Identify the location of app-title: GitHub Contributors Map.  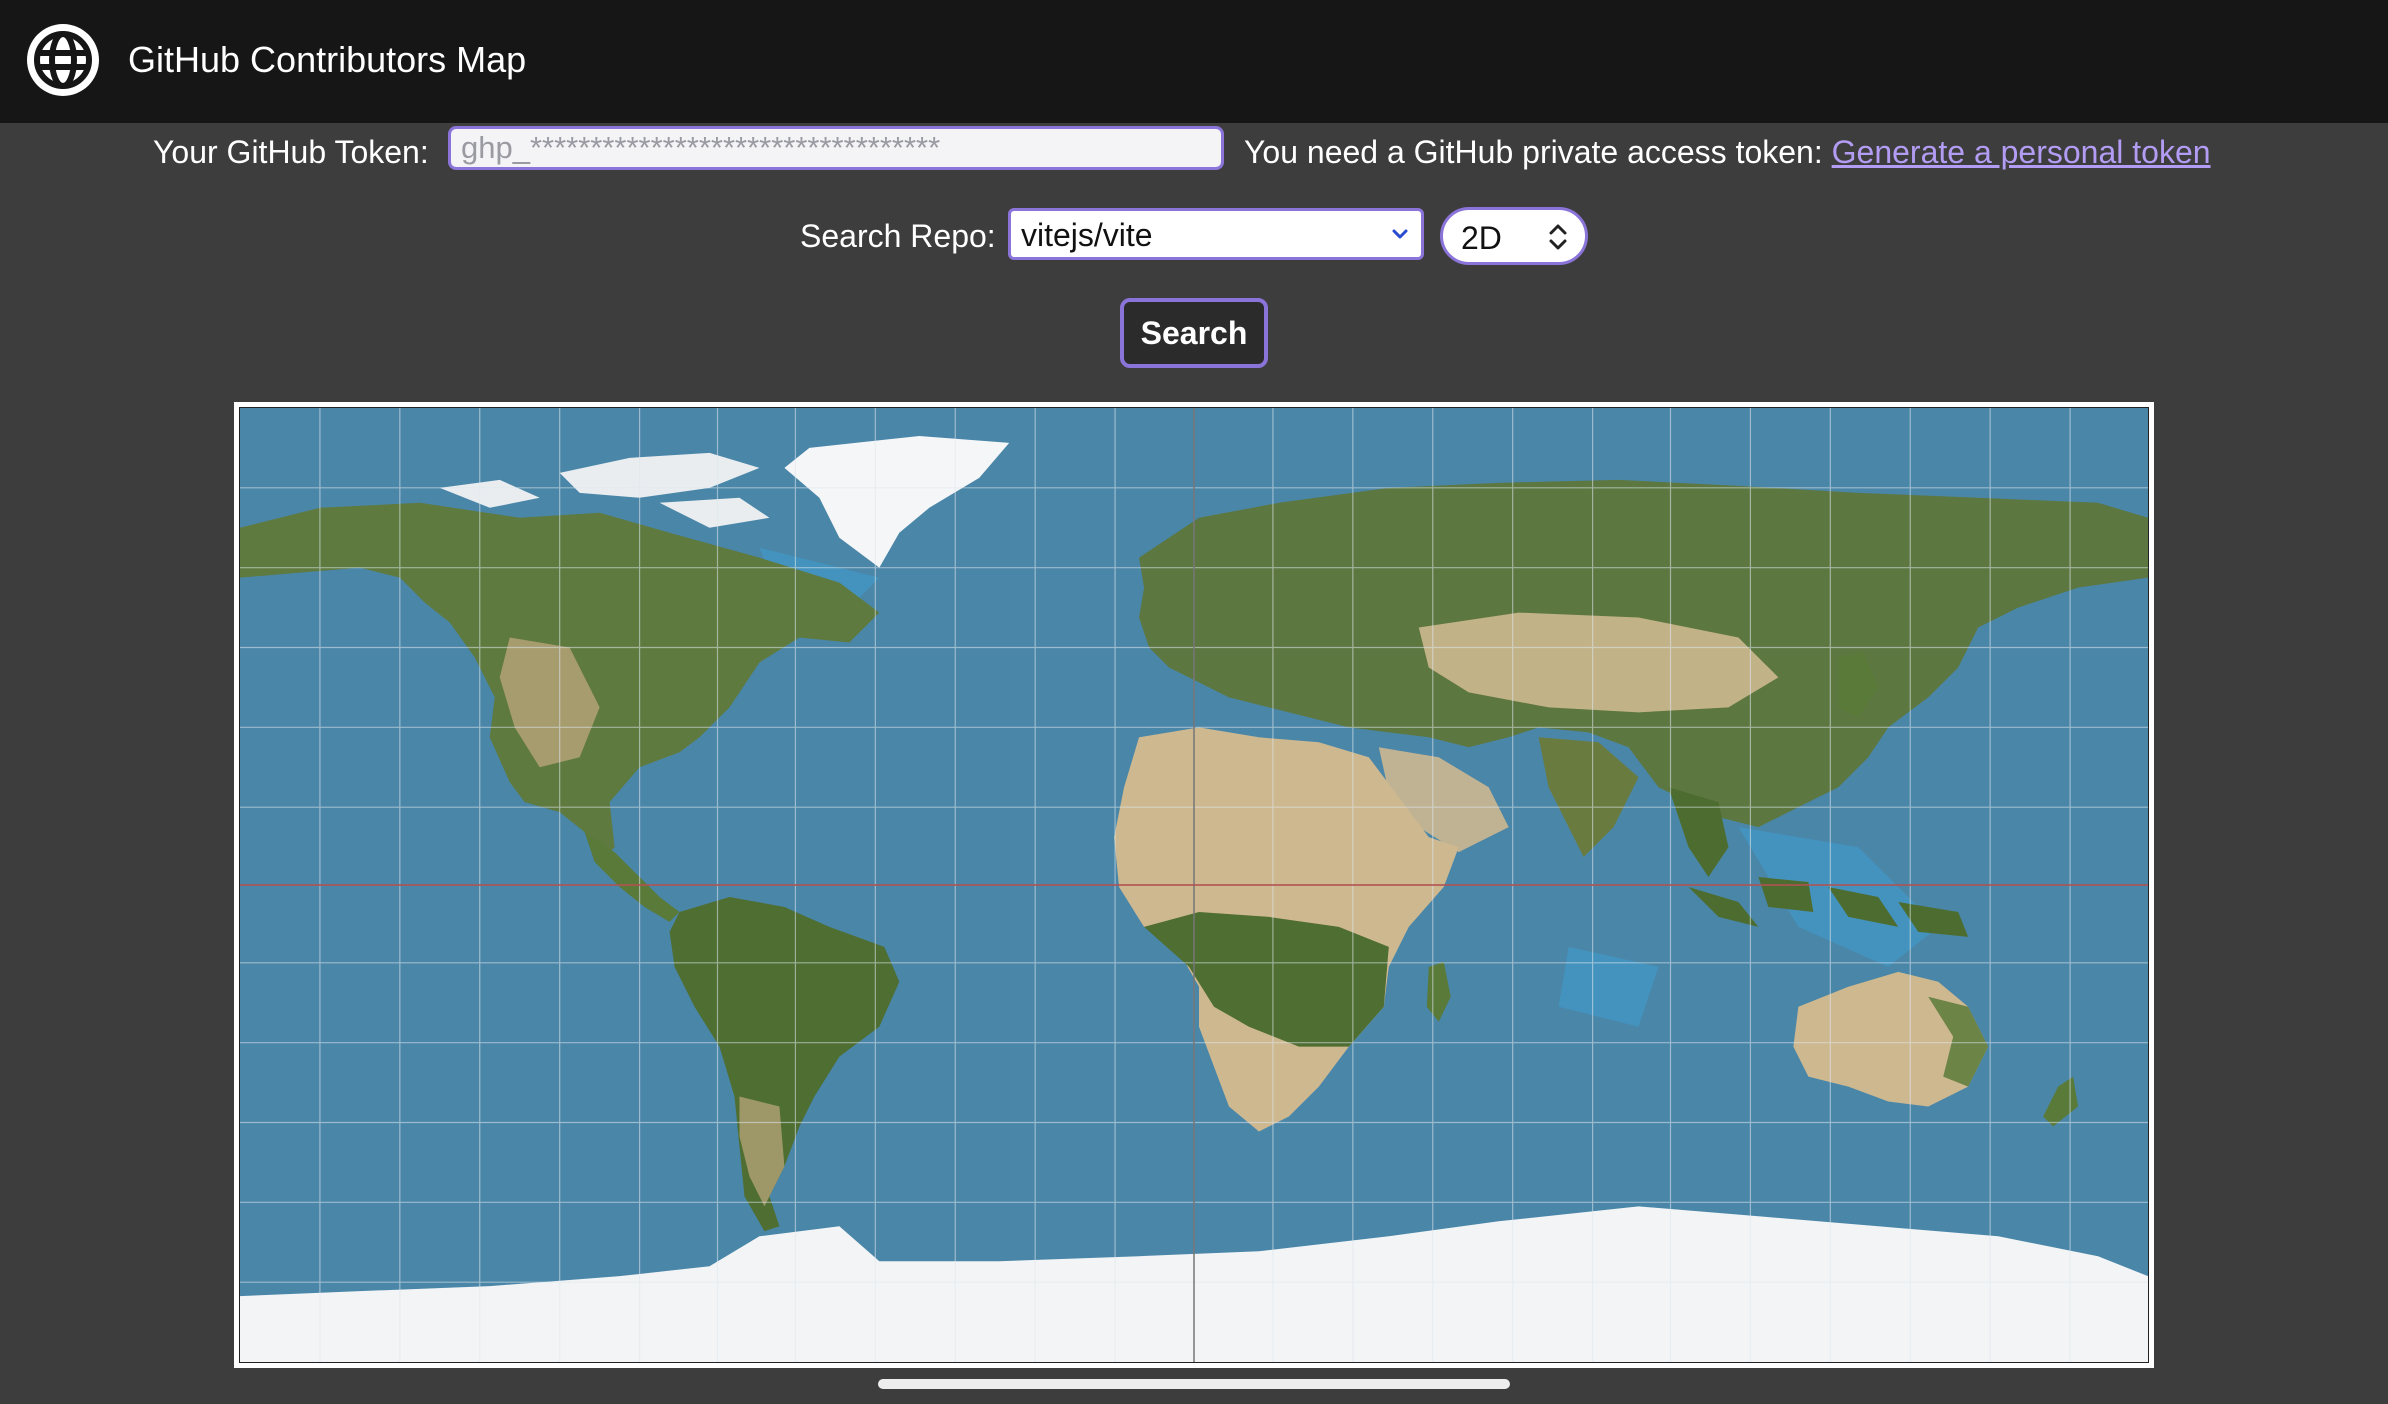
(327, 59).